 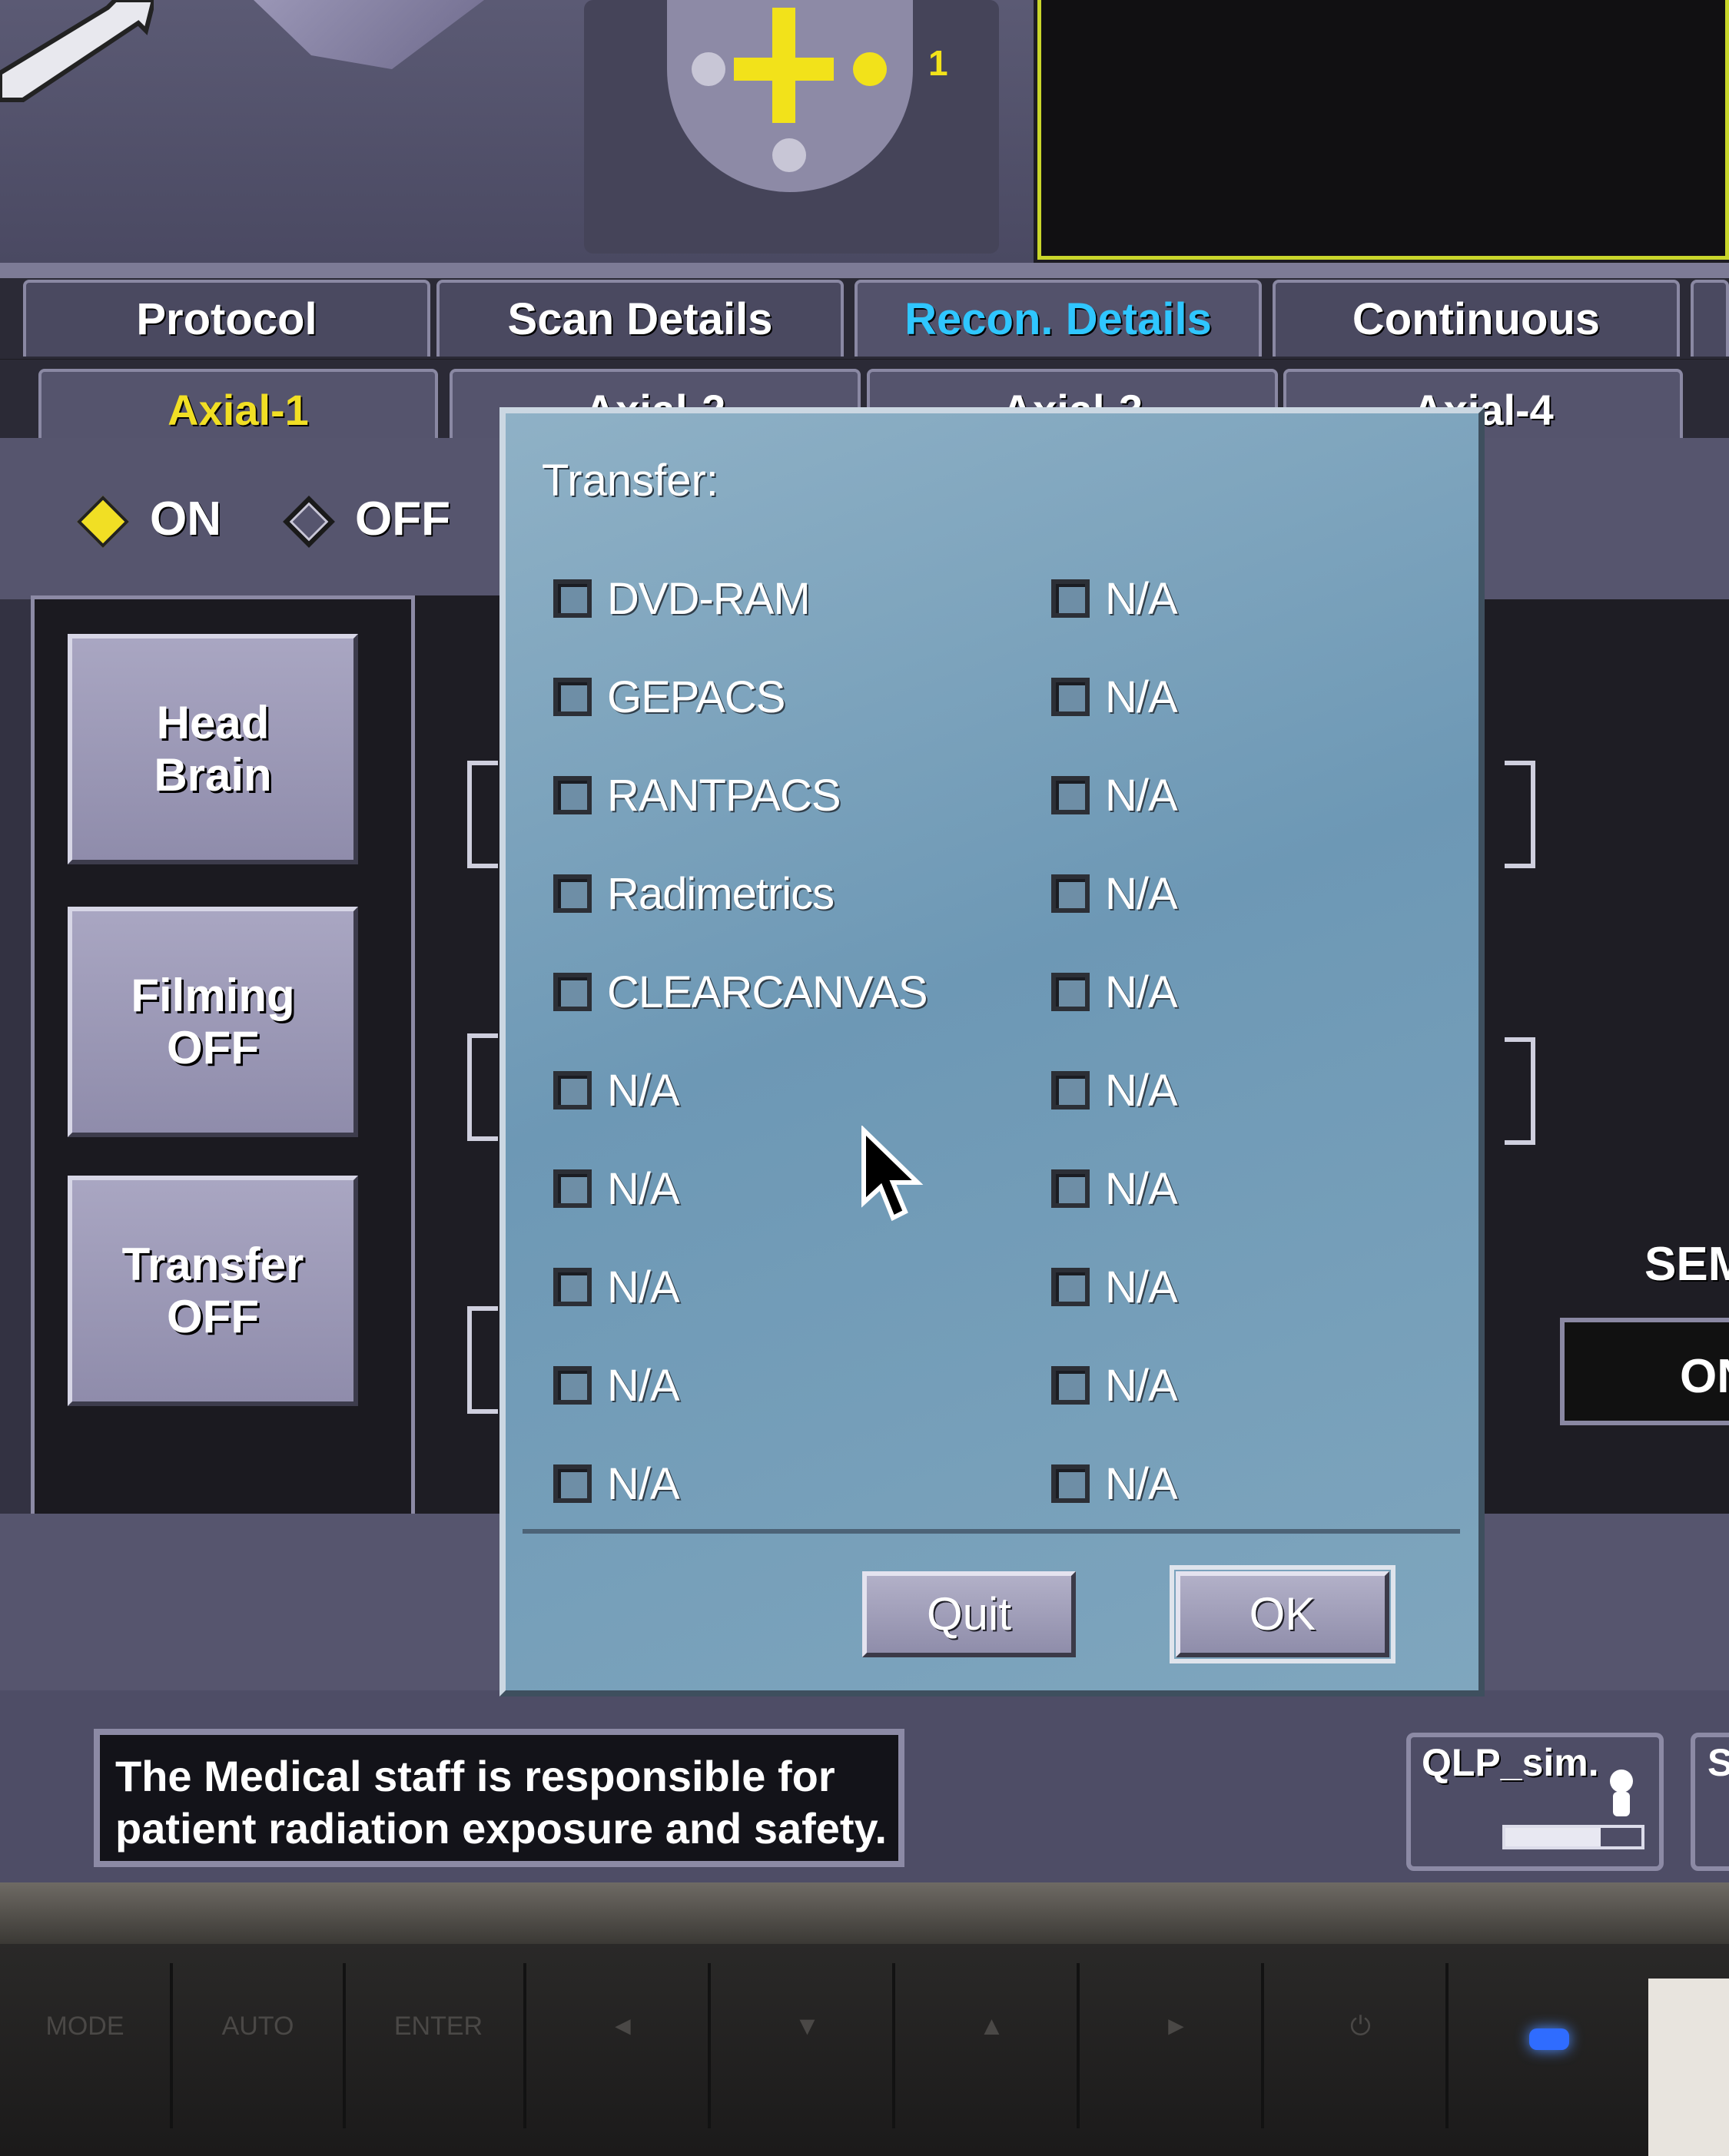 I want to click on dial-position-label: 1, so click(x=938, y=63).